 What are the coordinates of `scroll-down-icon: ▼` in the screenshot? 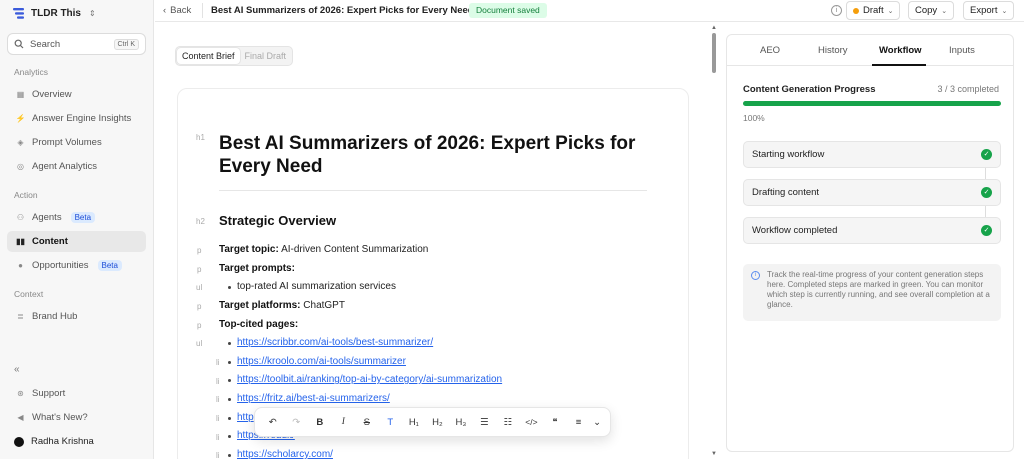 It's located at (714, 454).